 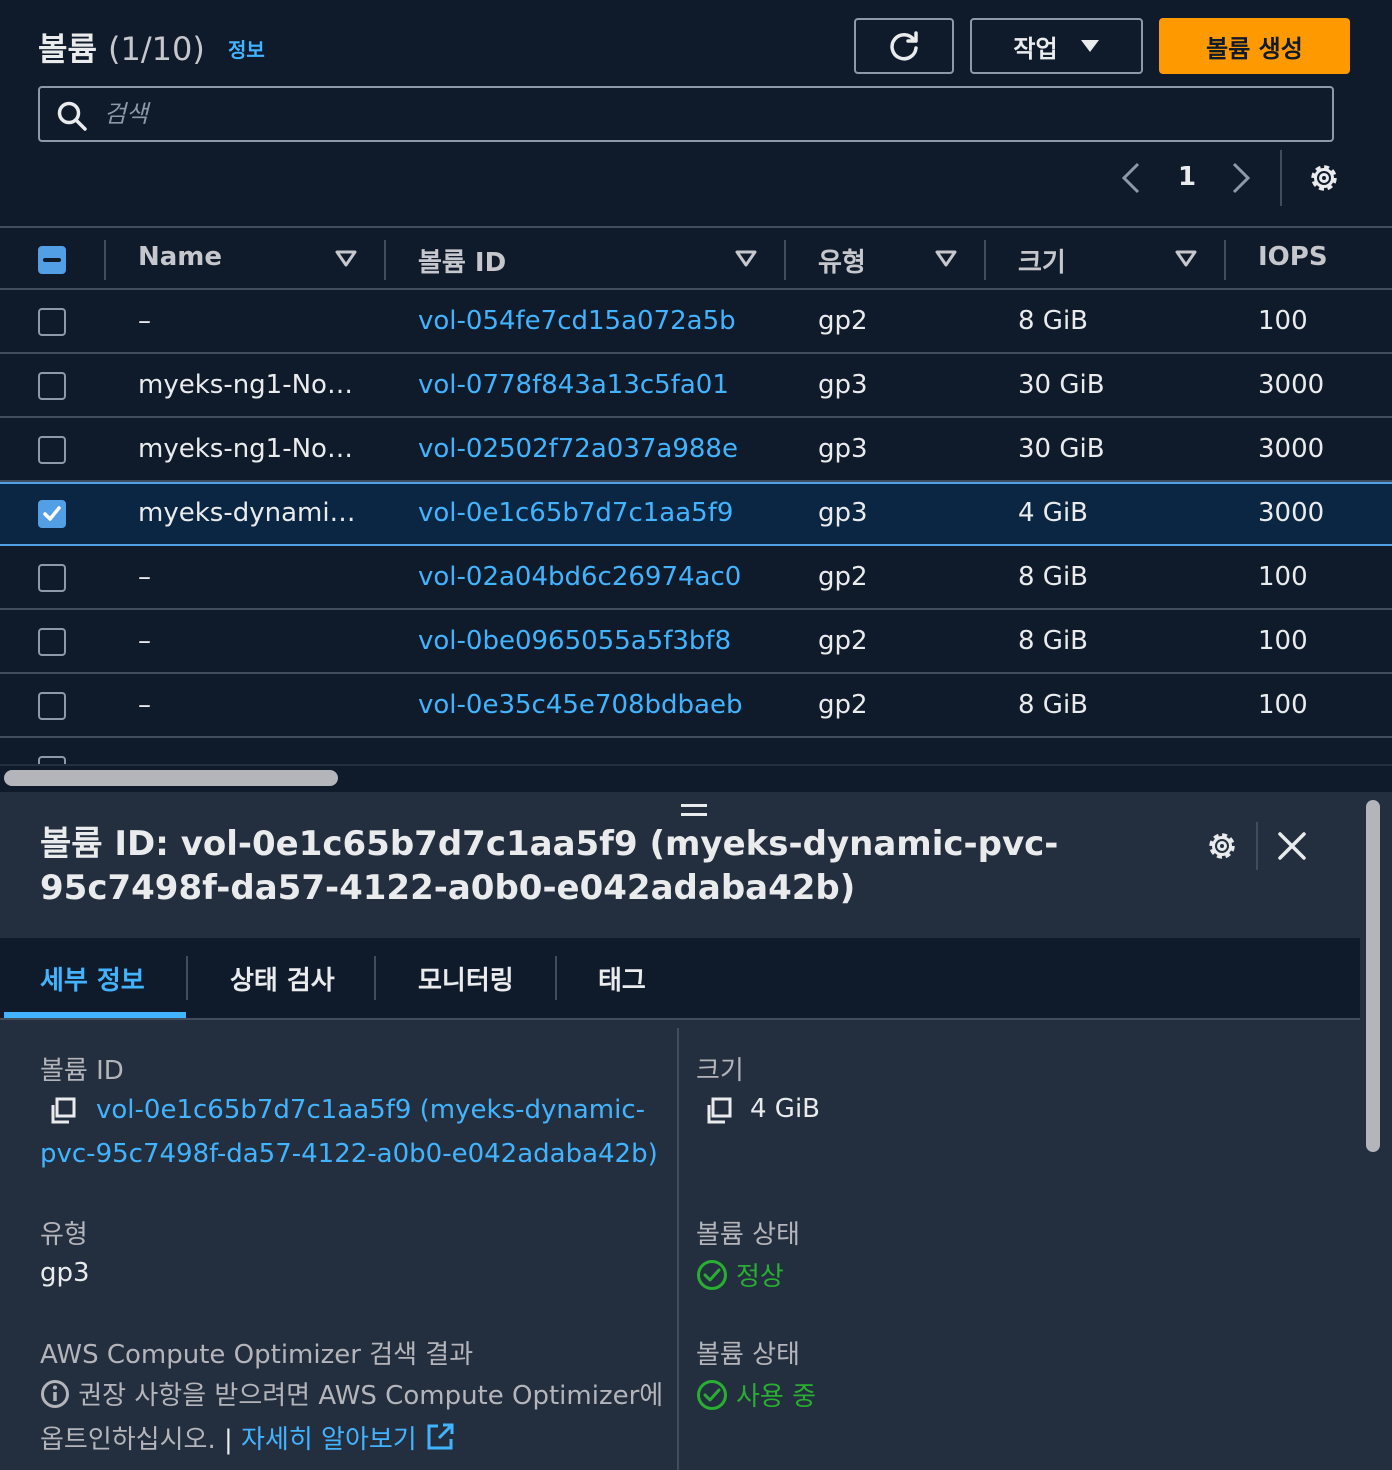 I want to click on panel-preferences-button, so click(x=1222, y=848).